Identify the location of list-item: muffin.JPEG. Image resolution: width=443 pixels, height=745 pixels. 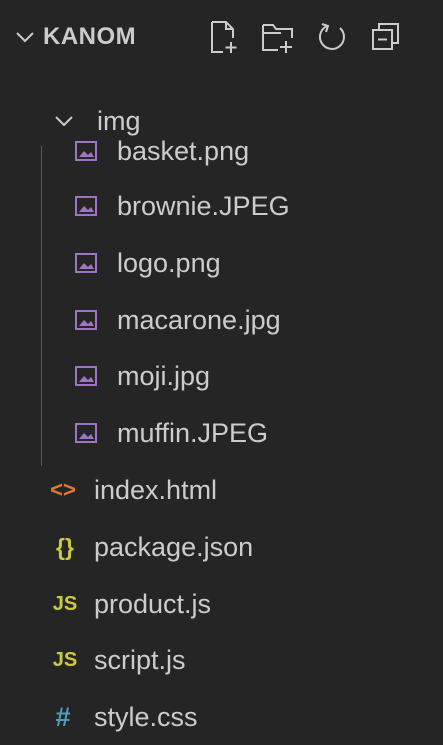
(221, 433).